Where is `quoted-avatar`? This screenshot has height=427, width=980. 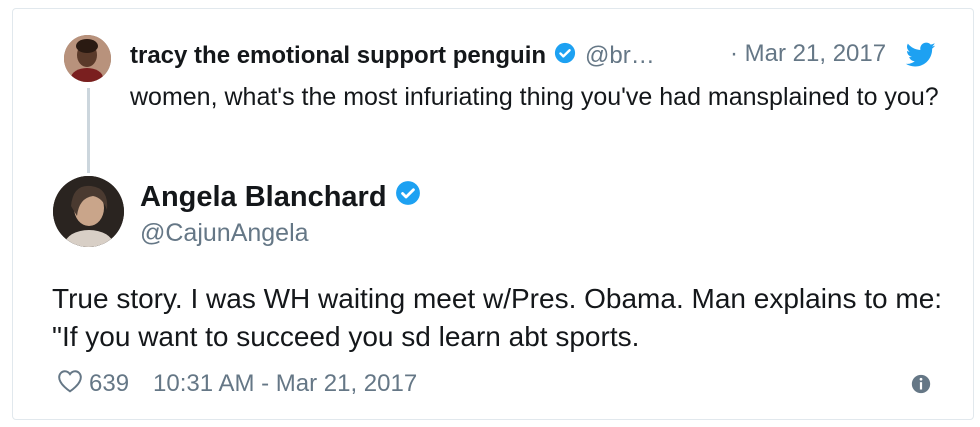
quoted-avatar is located at coordinates (87, 58).